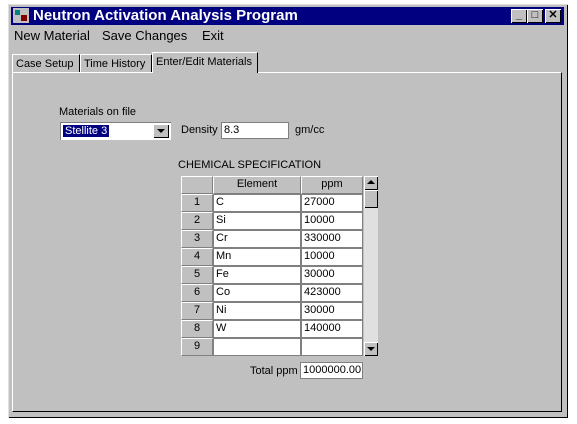  What do you see at coordinates (332, 329) in the screenshot?
I see `ppm-cell: 140000` at bounding box center [332, 329].